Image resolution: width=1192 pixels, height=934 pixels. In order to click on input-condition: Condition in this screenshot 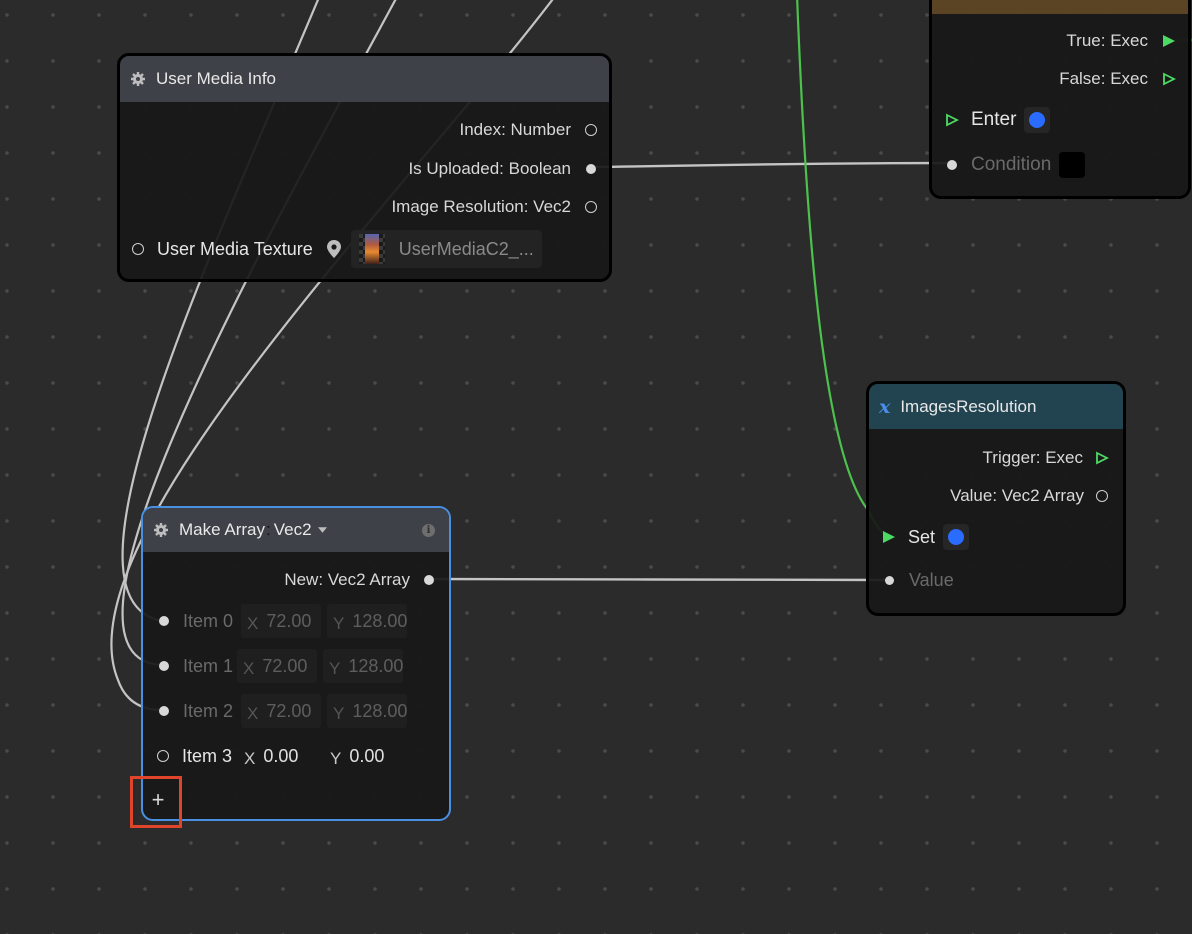, I will do `click(1016, 165)`.